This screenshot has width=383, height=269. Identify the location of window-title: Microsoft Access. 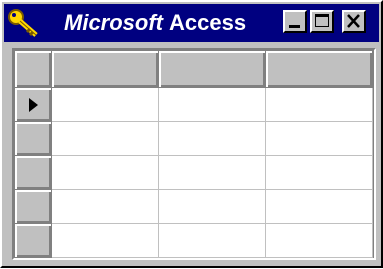
(155, 23).